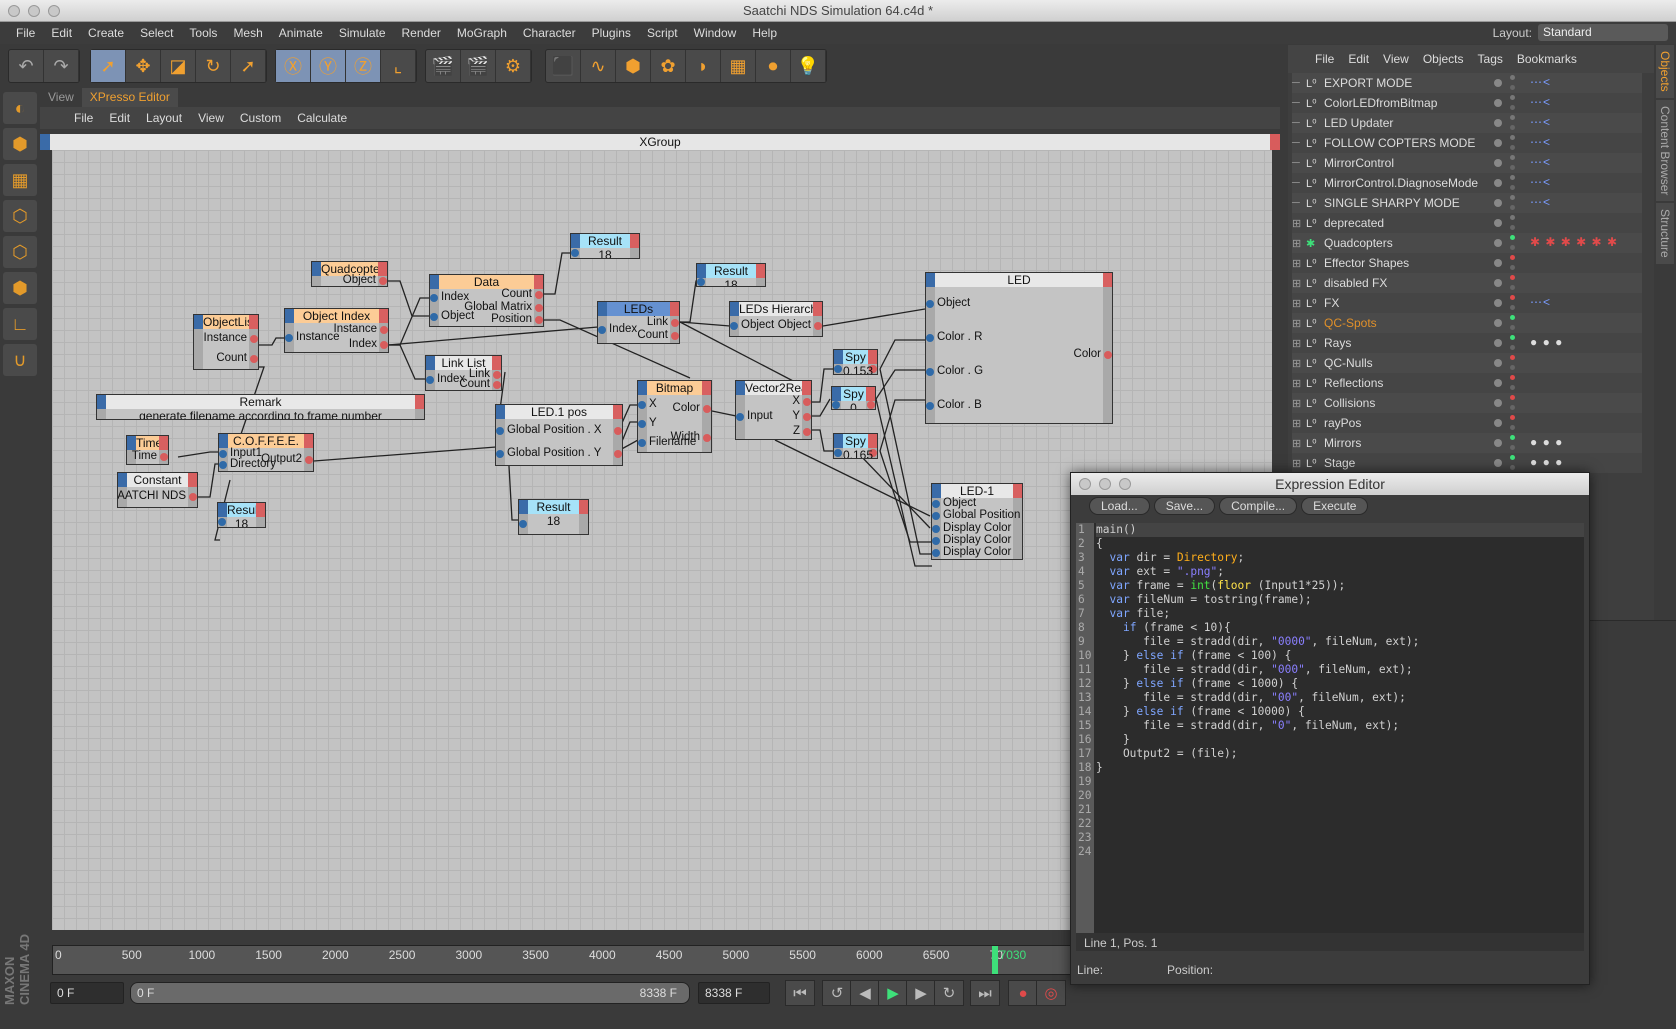 The height and width of the screenshot is (1029, 1676). What do you see at coordinates (20, 252) in the screenshot?
I see `edges-mode-icon: ⬡` at bounding box center [20, 252].